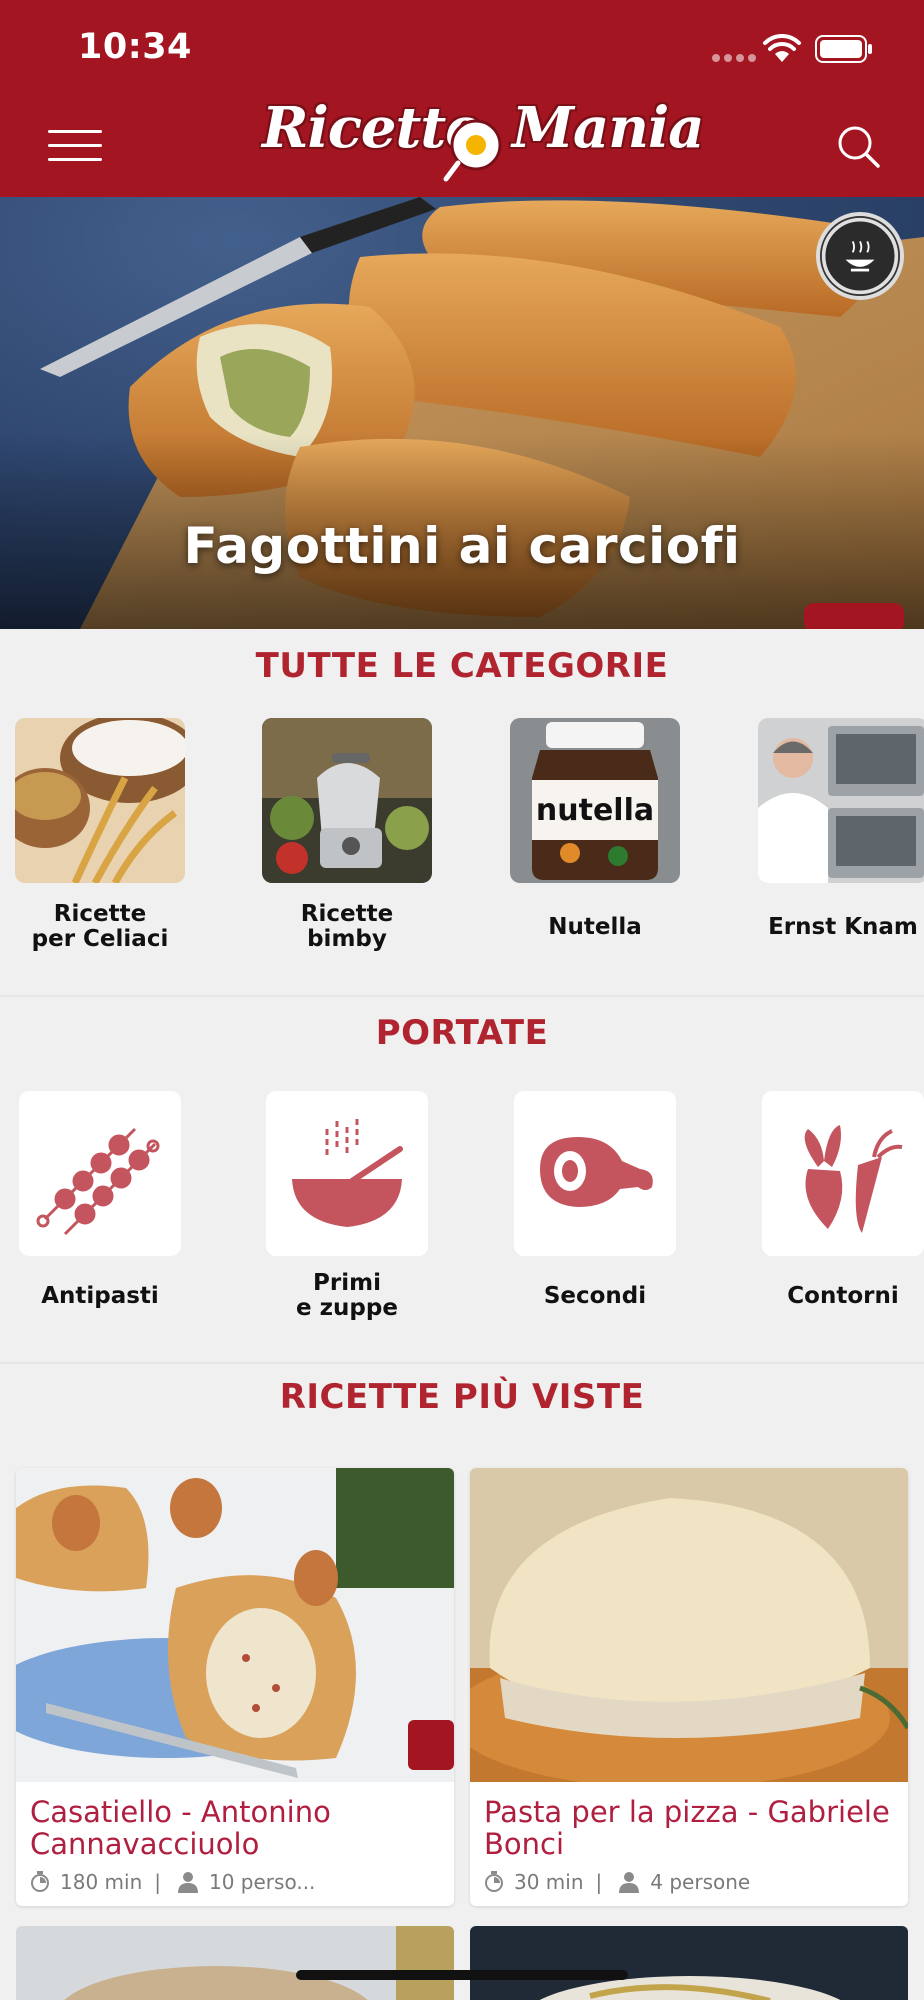 The image size is (924, 2000). I want to click on recipe-time: 180 min, so click(101, 1882).